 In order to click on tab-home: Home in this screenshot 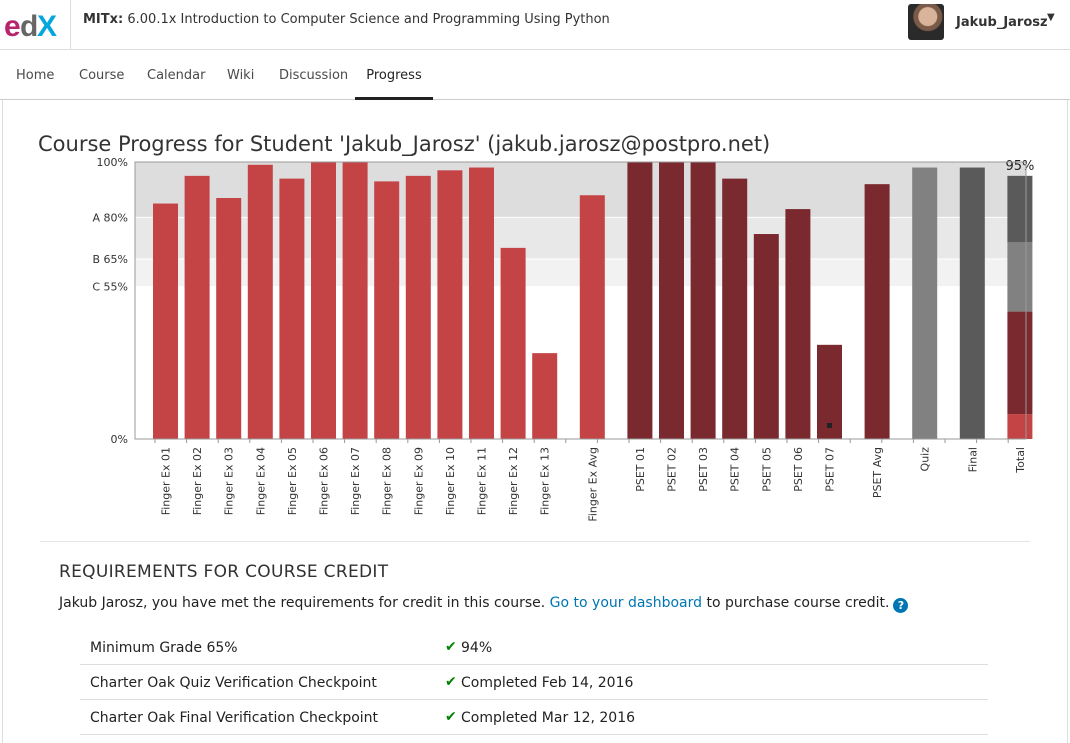, I will do `click(35, 75)`.